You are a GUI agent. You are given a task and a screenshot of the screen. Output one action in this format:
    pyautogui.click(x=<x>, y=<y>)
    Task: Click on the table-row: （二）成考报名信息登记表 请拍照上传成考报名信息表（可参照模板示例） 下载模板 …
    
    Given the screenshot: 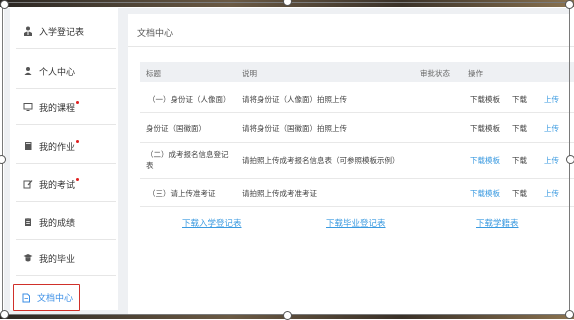 What is the action you would take?
    pyautogui.click(x=357, y=160)
    